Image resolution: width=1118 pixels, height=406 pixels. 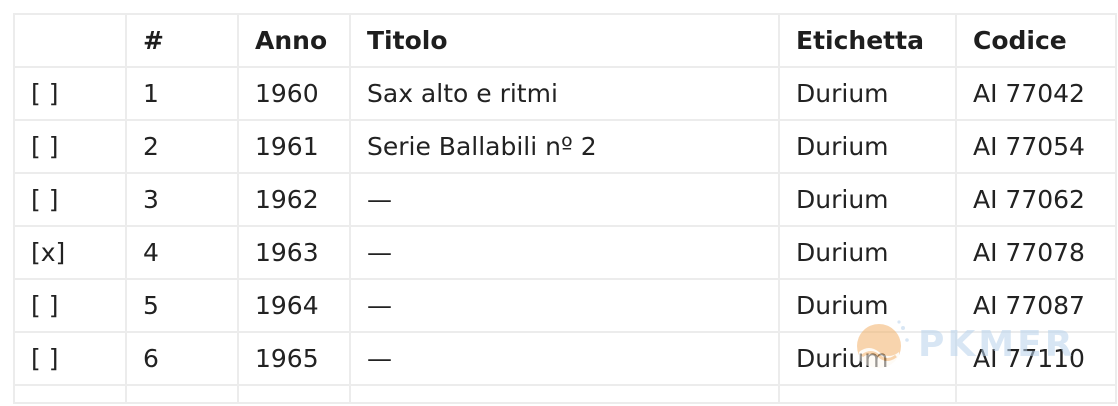 What do you see at coordinates (182, 199) in the screenshot?
I see `cell-number: 3` at bounding box center [182, 199].